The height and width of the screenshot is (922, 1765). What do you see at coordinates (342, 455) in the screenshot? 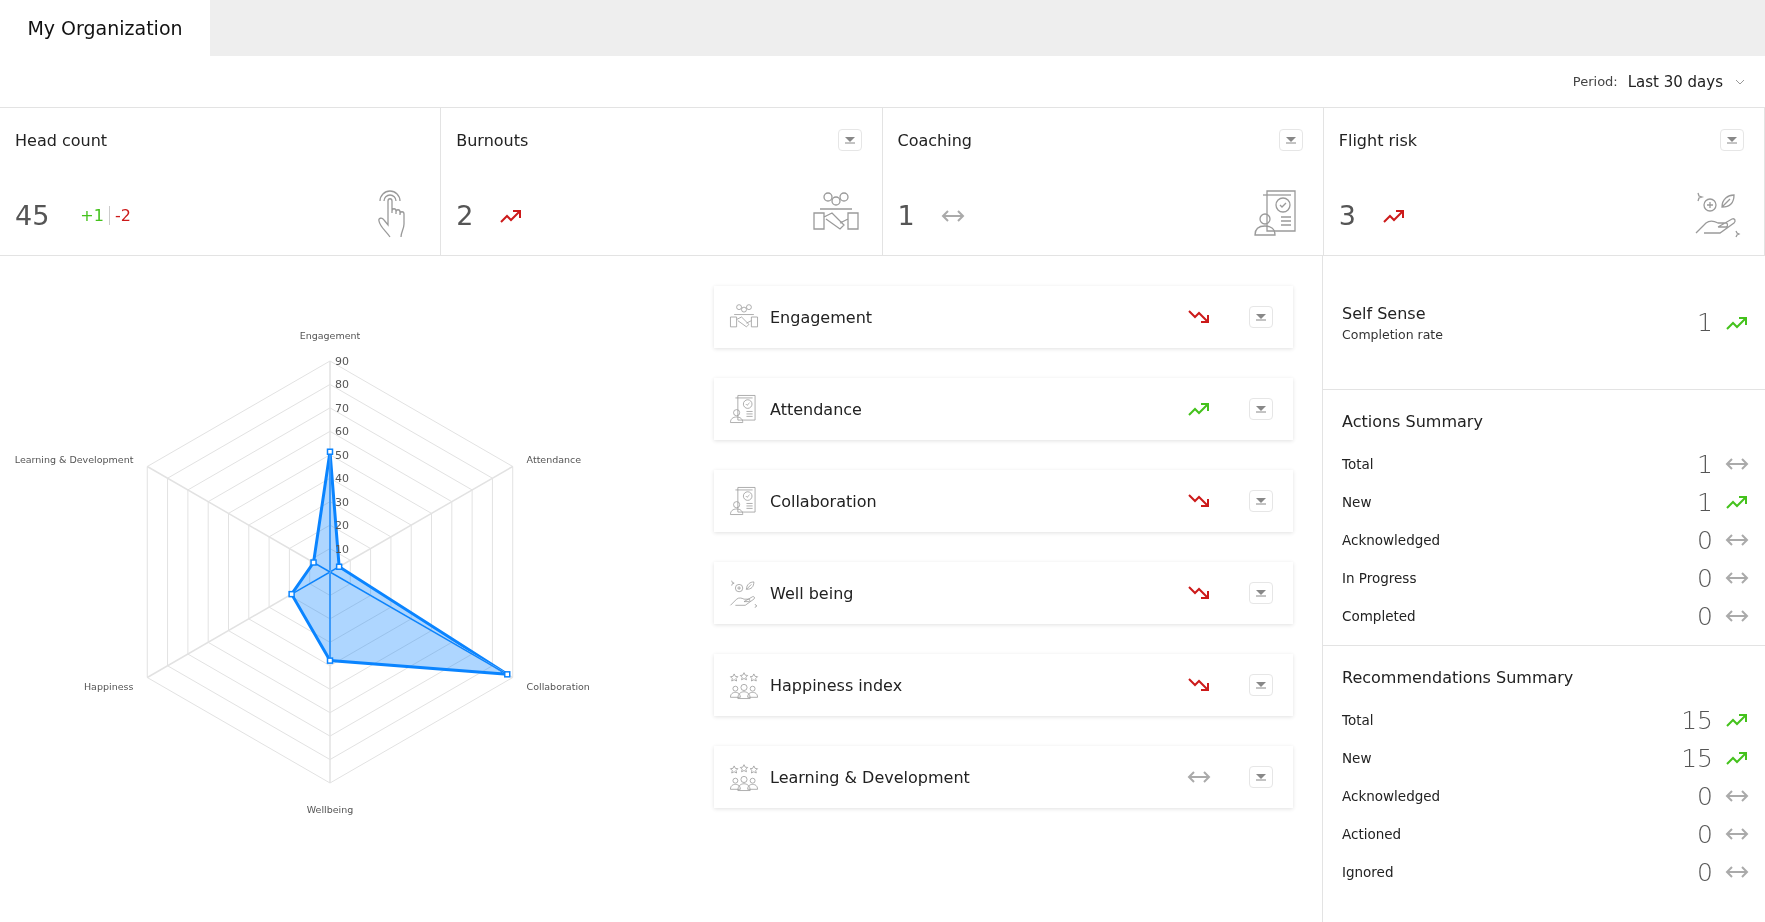
I see `axis-tick-label: 50` at bounding box center [342, 455].